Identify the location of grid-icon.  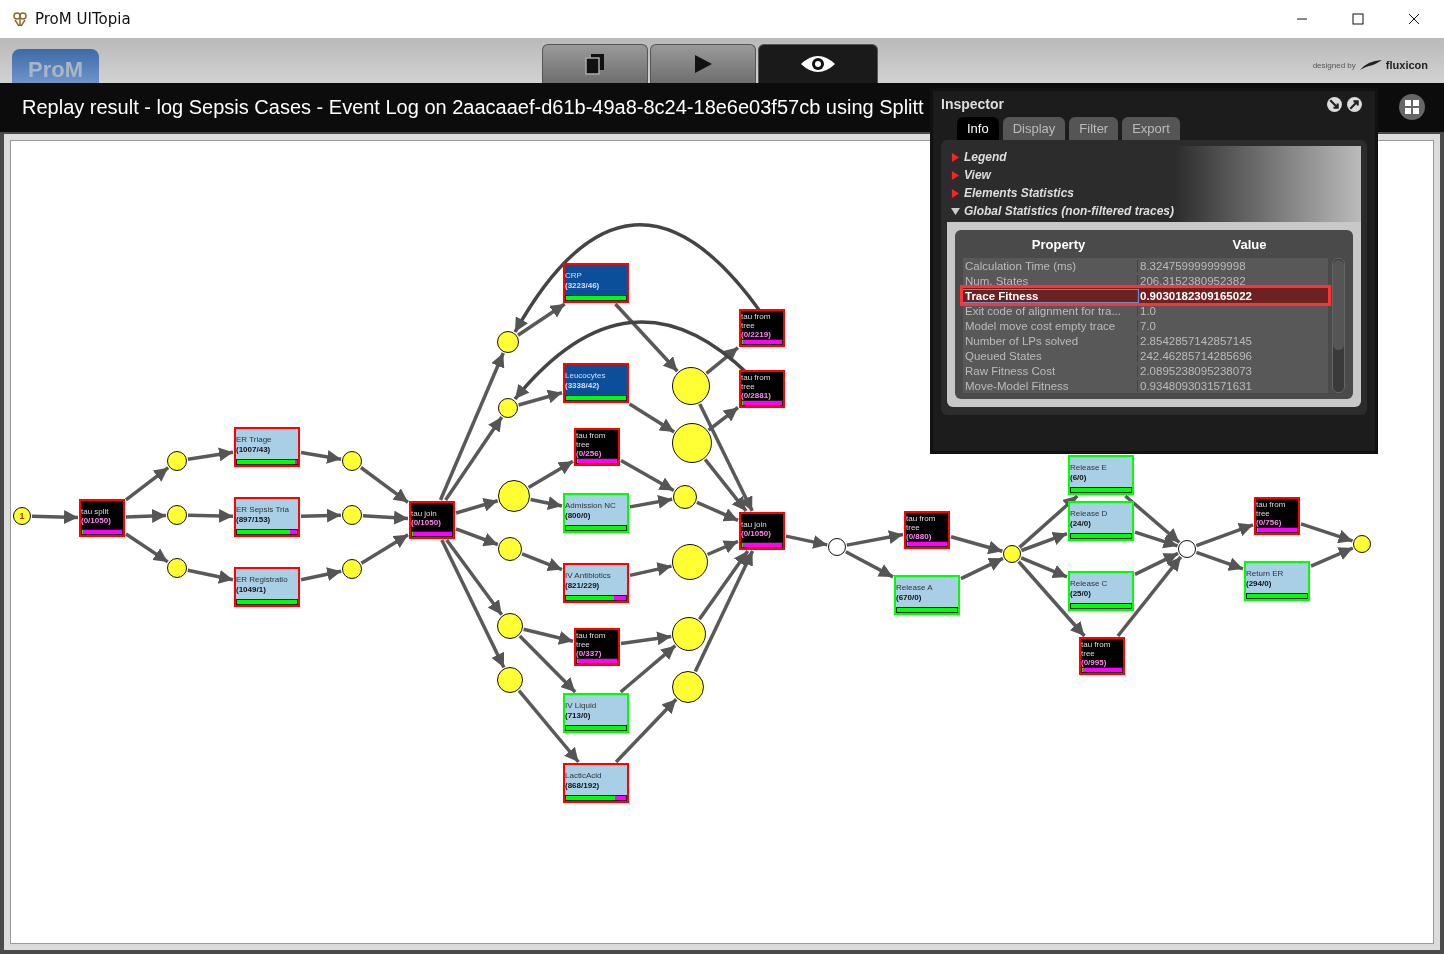
(1412, 107).